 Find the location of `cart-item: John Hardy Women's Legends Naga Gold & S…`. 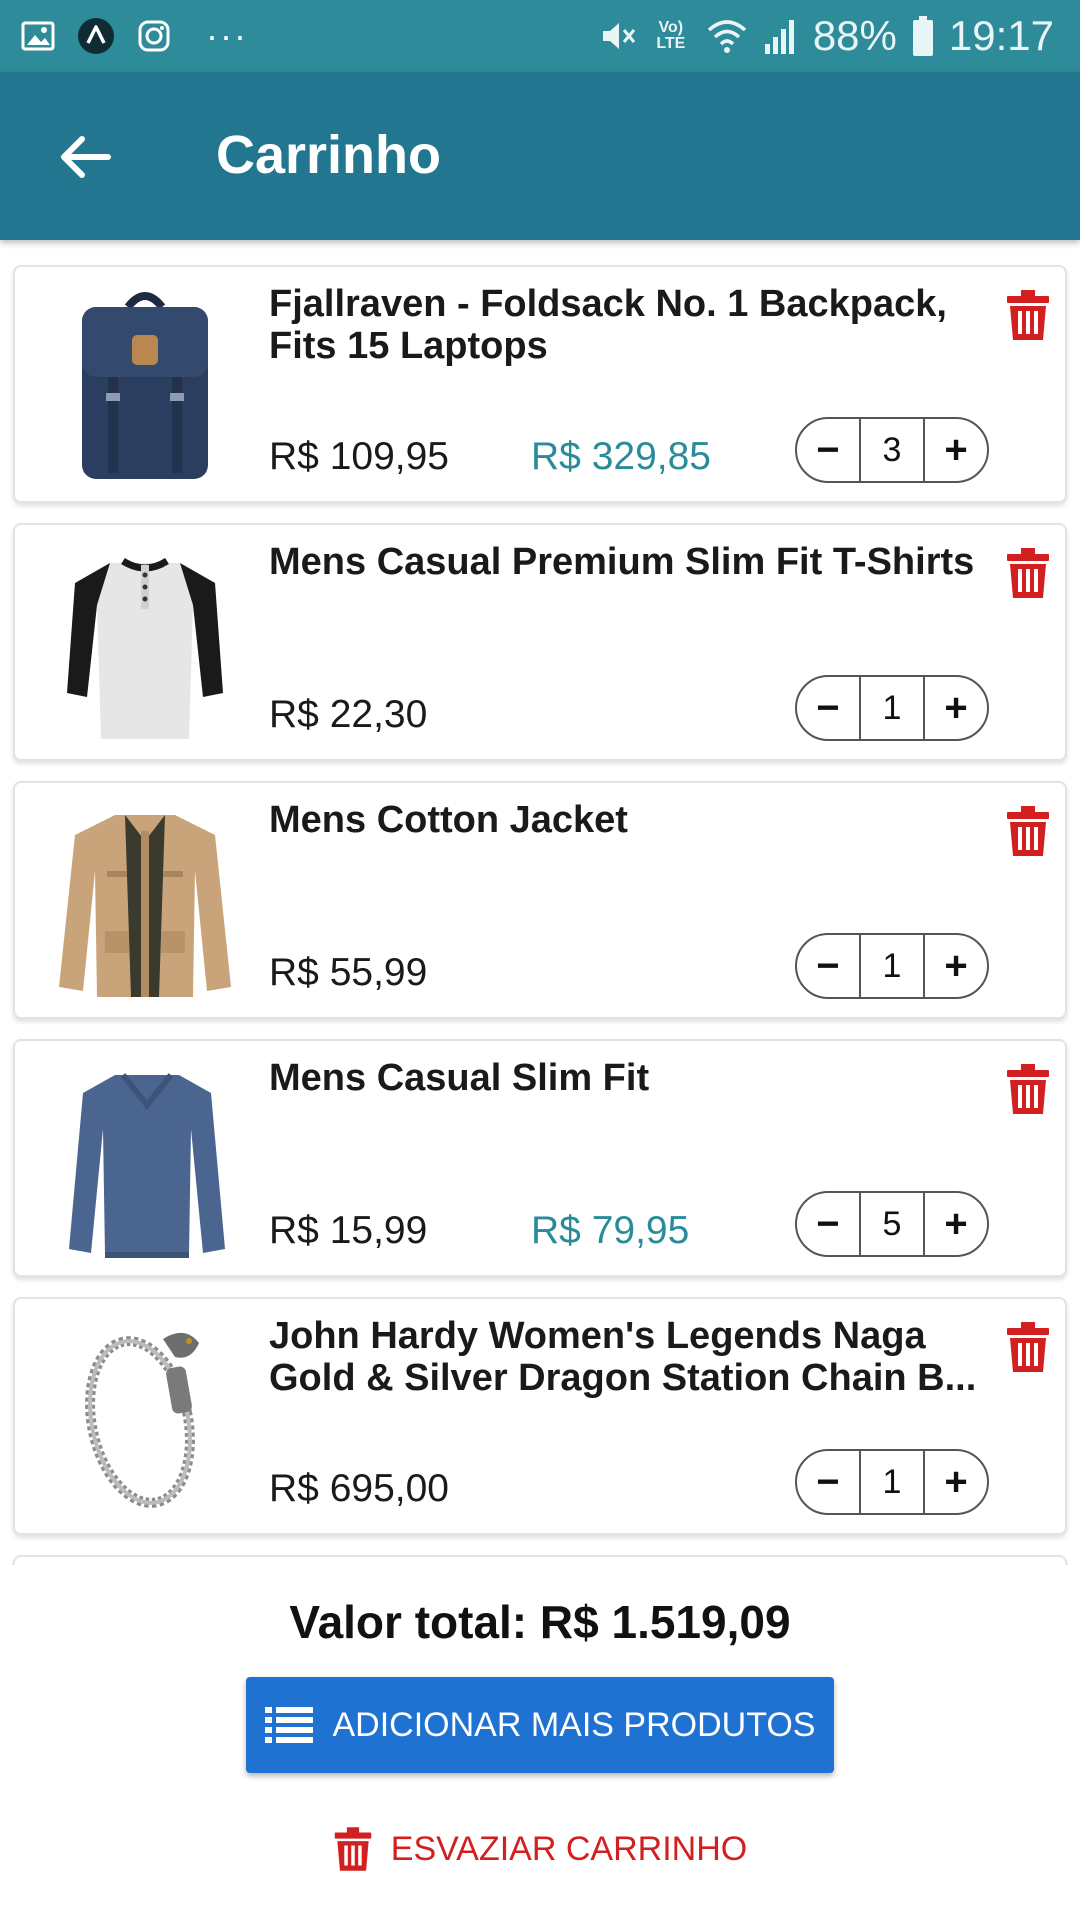

cart-item: John Hardy Women's Legends Naga Gold & S… is located at coordinates (540, 1416).